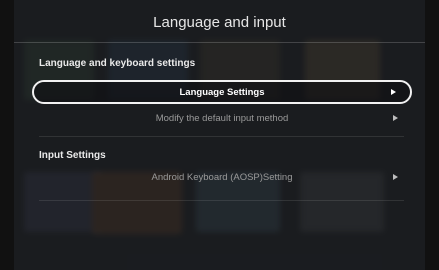 The height and width of the screenshot is (270, 439). I want to click on section-header-input-settings: Input Settings, so click(72, 155).